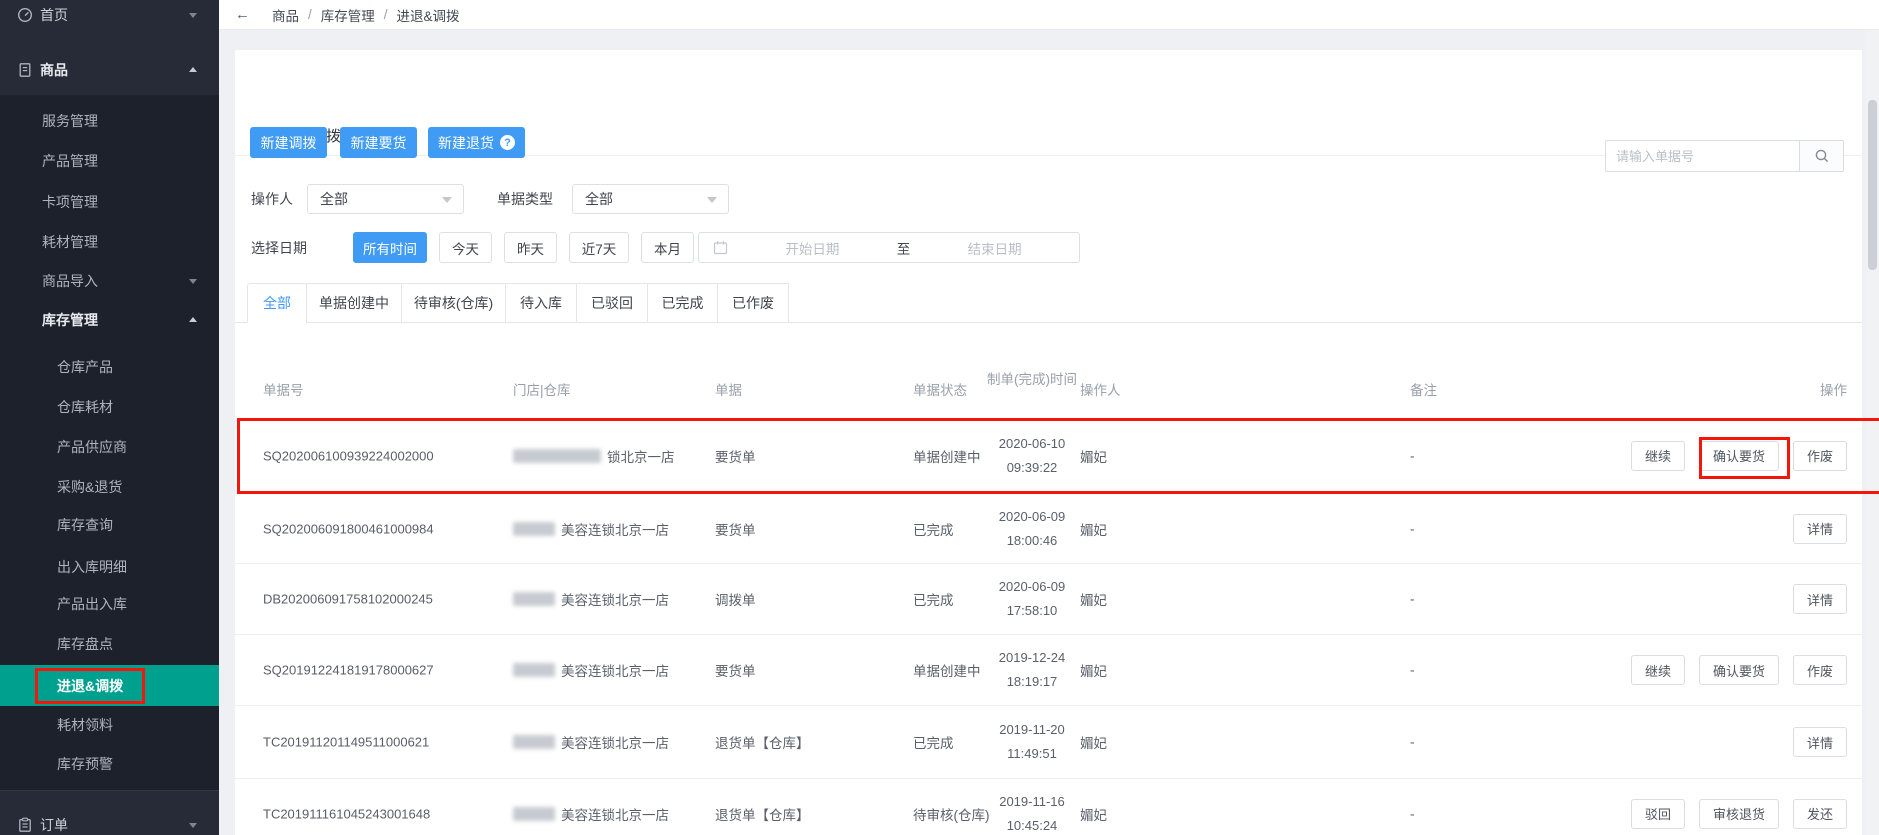 The height and width of the screenshot is (835, 1879). What do you see at coordinates (70, 161) in the screenshot?
I see `sidebar-item-label: 产品管理` at bounding box center [70, 161].